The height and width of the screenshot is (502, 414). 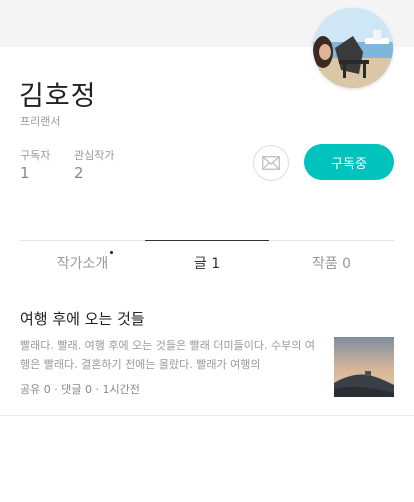 I want to click on stat-subscribers: 구독자 1, so click(x=35, y=164).